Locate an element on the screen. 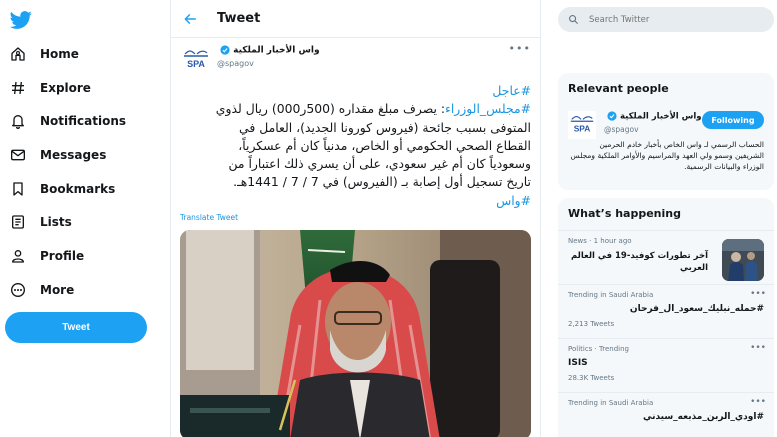 Image resolution: width=777 pixels, height=437 pixels. nav-lists-label: Lists is located at coordinates (56, 222).